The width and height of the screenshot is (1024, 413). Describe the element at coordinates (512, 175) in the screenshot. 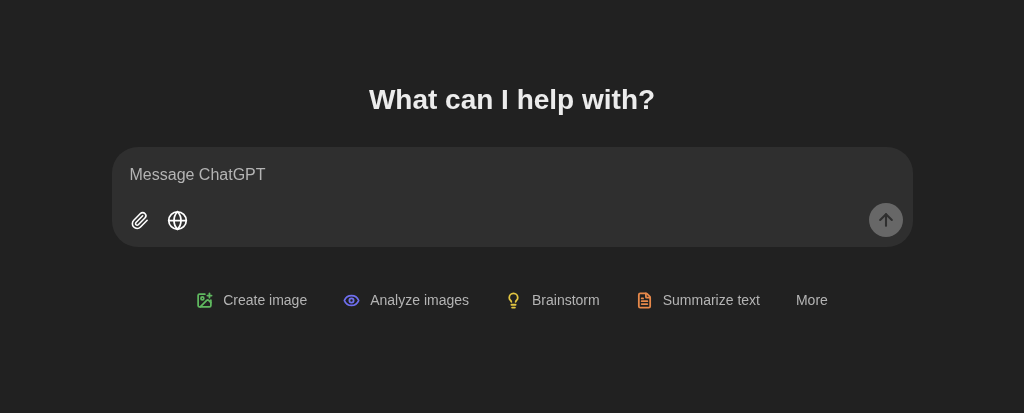

I see `message-input: Message ChatGPT` at that location.